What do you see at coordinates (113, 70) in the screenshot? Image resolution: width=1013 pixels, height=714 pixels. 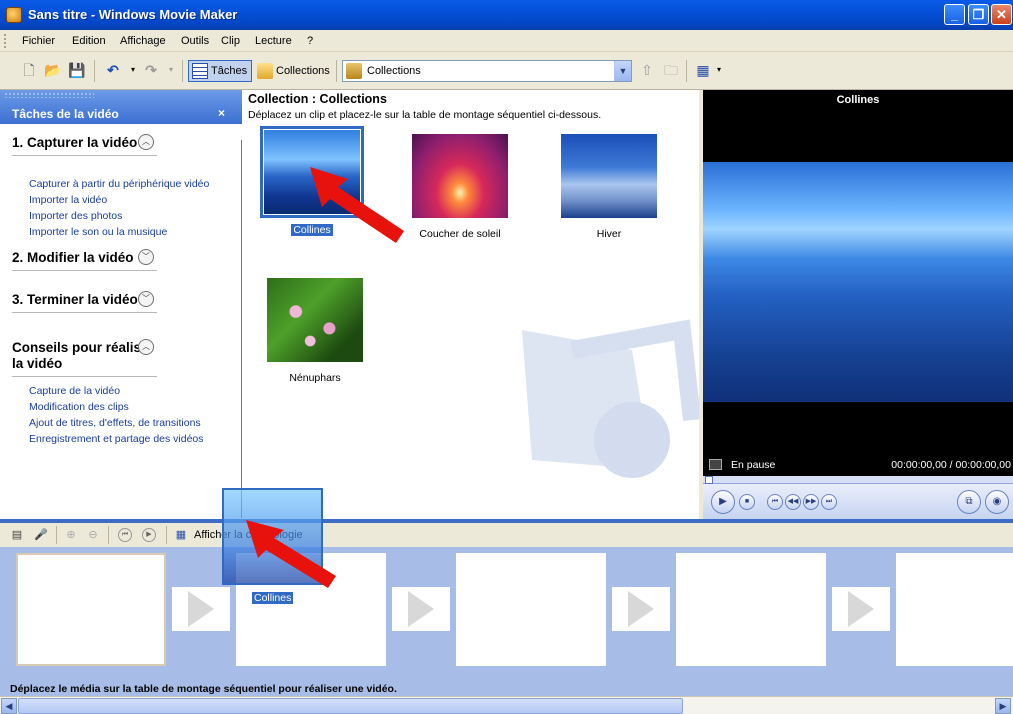 I see `undo-icon: ↶` at bounding box center [113, 70].